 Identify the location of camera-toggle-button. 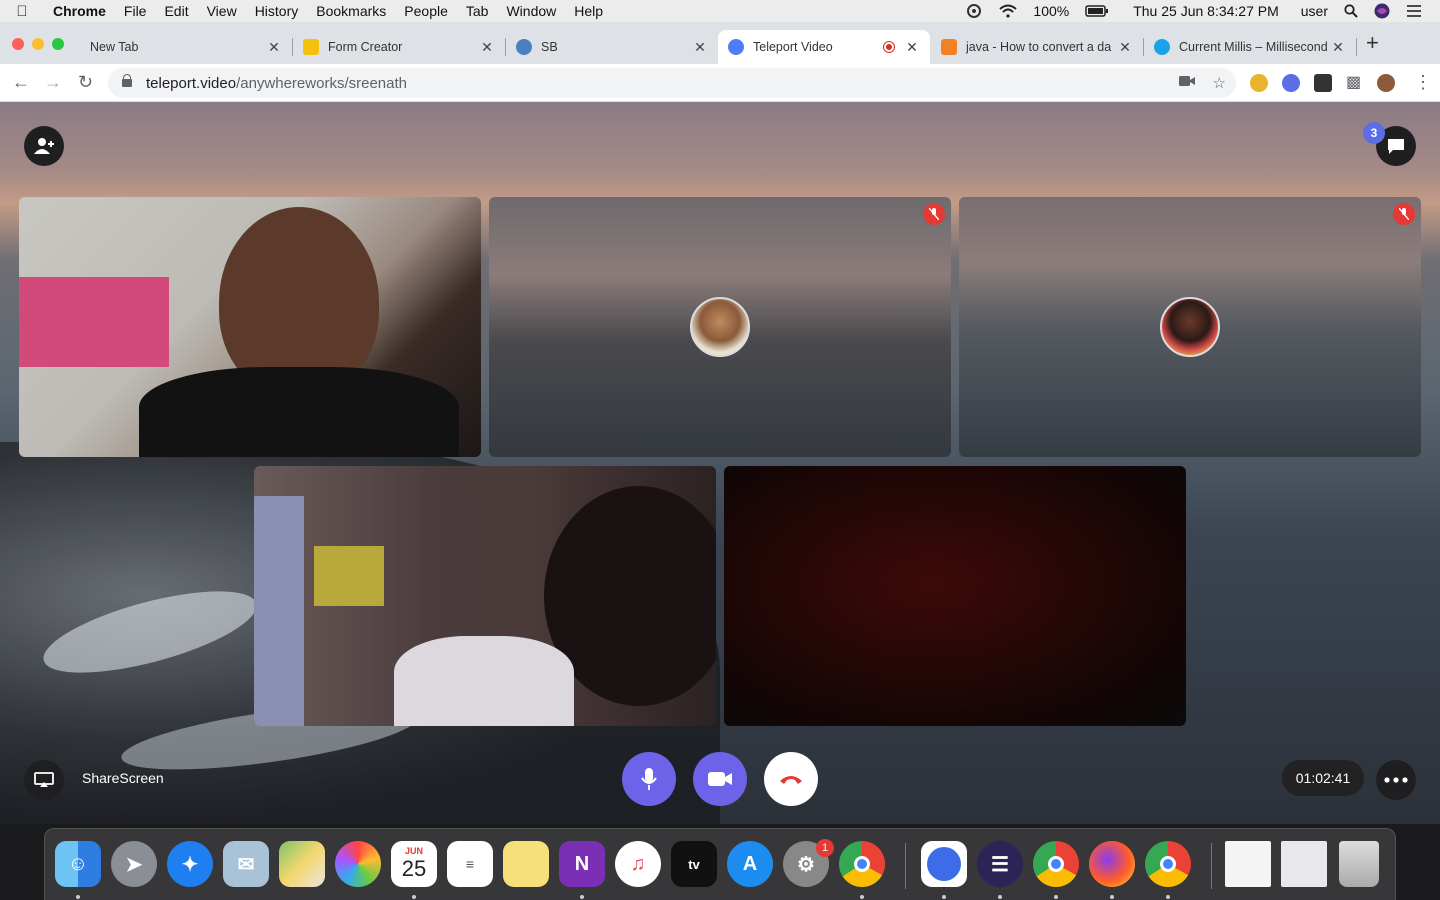
(720, 779).